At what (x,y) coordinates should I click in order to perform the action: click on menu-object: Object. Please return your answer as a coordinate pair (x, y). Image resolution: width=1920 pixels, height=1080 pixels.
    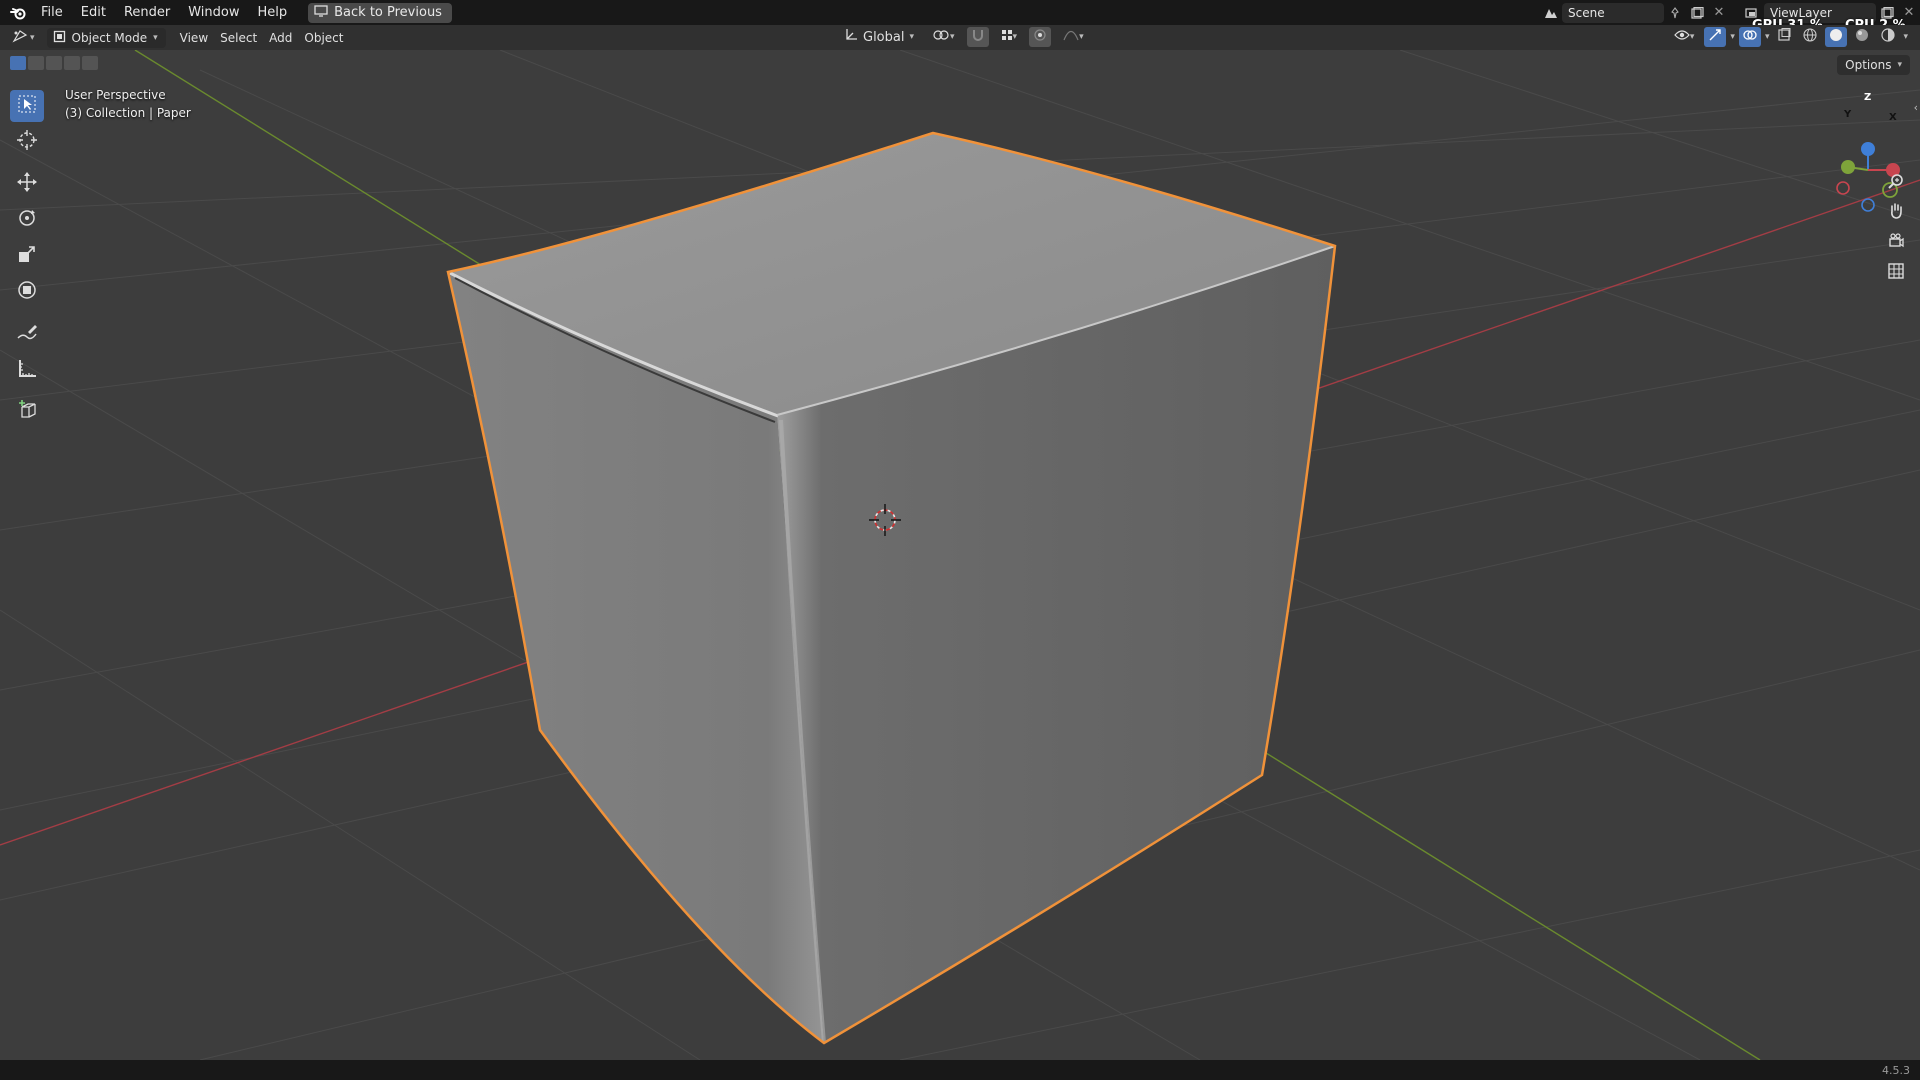
    Looking at the image, I should click on (323, 38).